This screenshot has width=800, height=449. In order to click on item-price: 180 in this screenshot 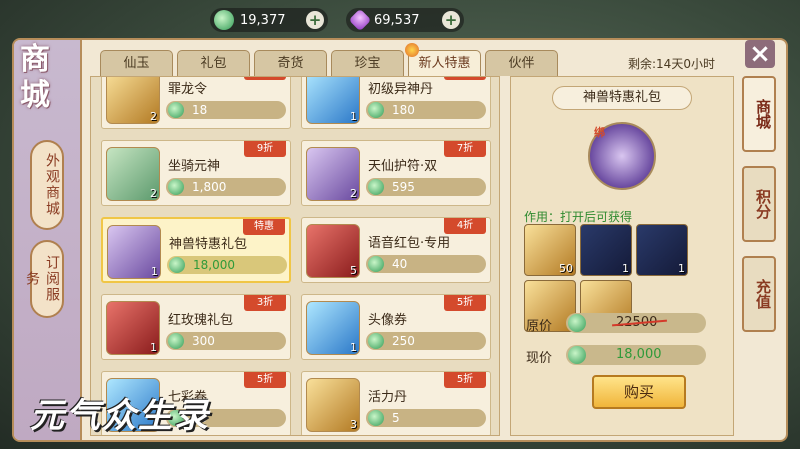, I will do `click(426, 110)`.